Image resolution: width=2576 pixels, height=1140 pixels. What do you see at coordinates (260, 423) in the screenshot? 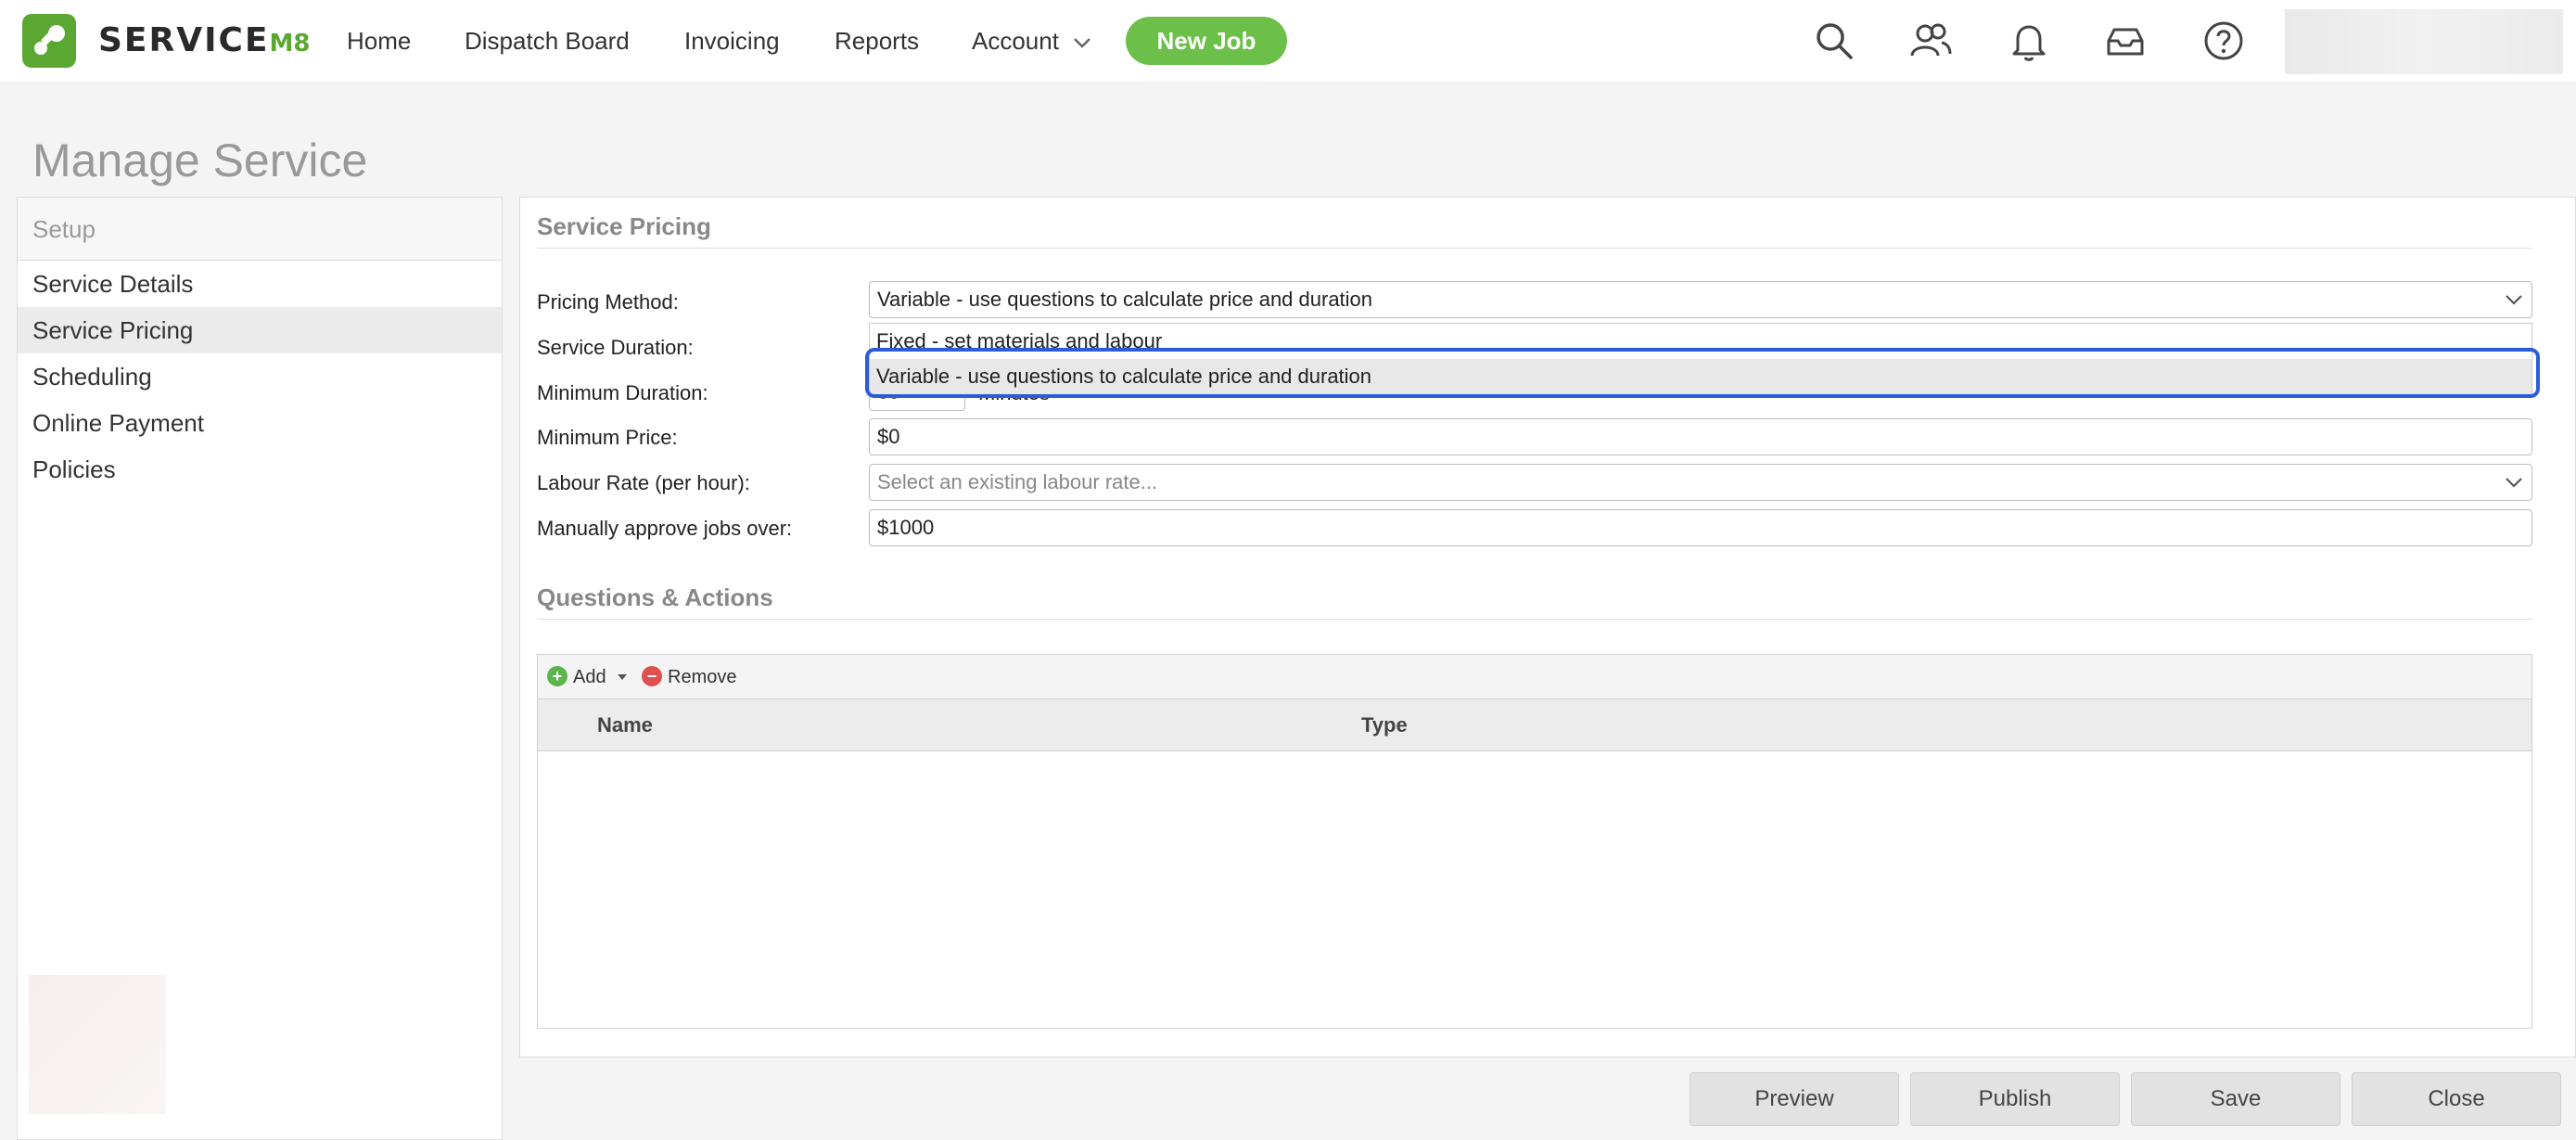
I see `sidebar-item-online-payment: Online Payment` at bounding box center [260, 423].